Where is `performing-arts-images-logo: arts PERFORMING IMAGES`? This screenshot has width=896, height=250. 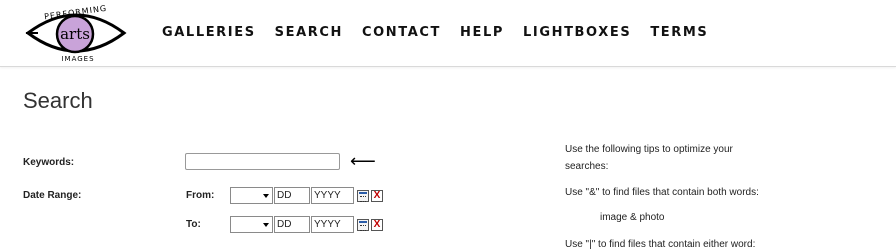 performing-arts-images-logo: arts PERFORMING IMAGES is located at coordinates (76, 33).